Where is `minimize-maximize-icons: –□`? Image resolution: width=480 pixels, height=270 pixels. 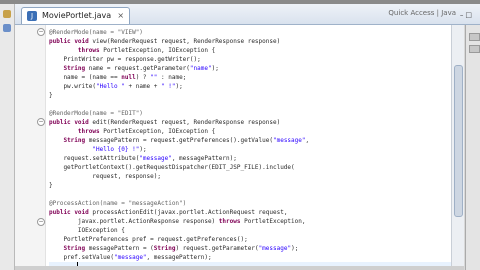
minimize-maximize-icons: –□ is located at coordinates (467, 15).